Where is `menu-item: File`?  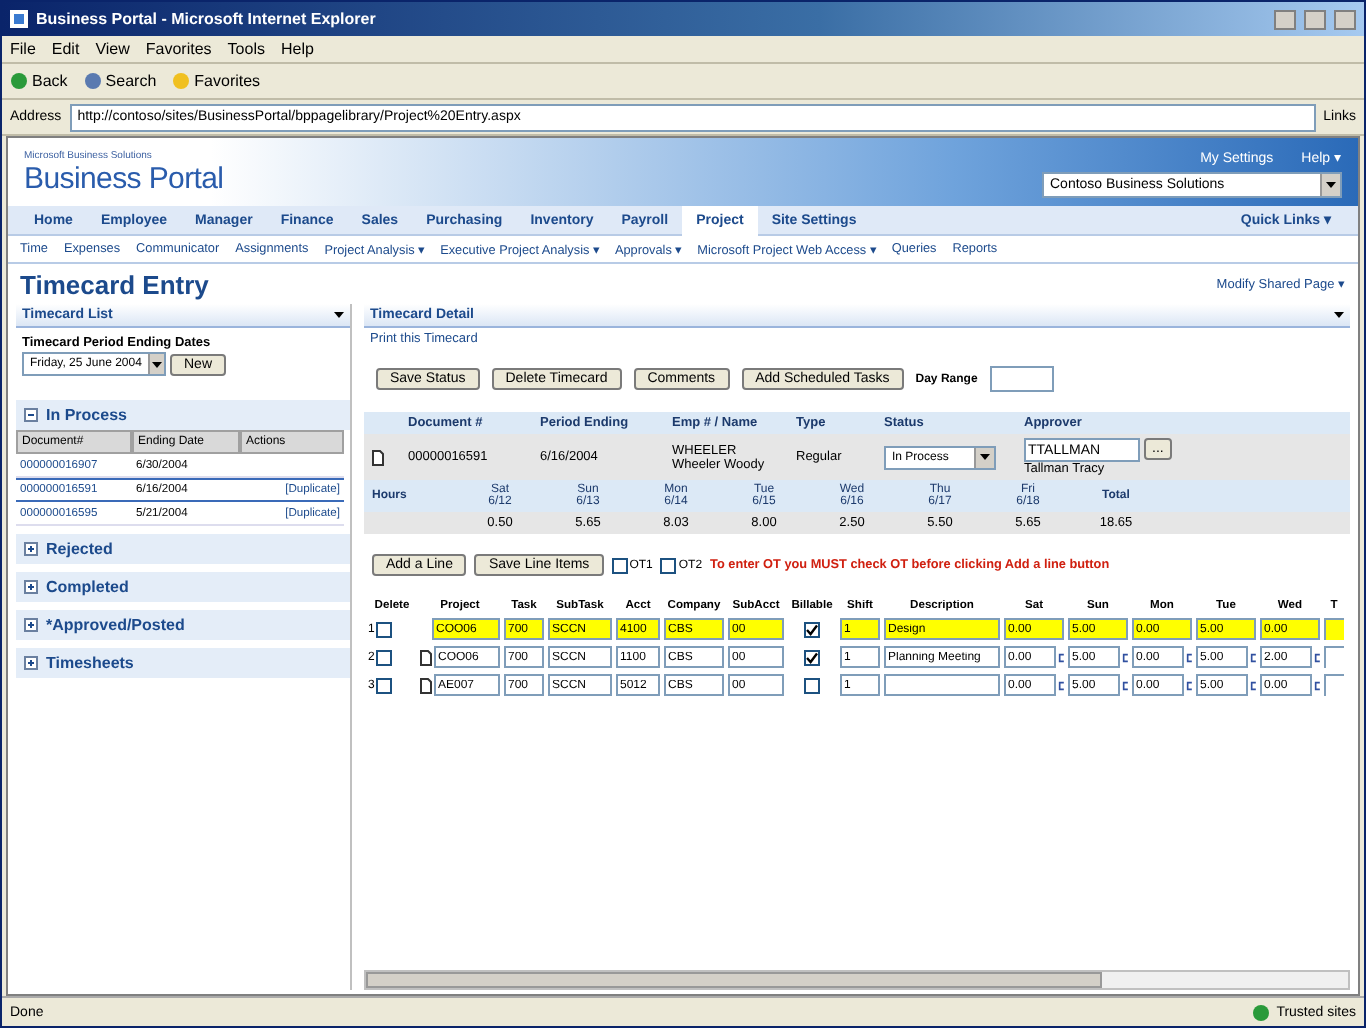
menu-item: File is located at coordinates (23, 49).